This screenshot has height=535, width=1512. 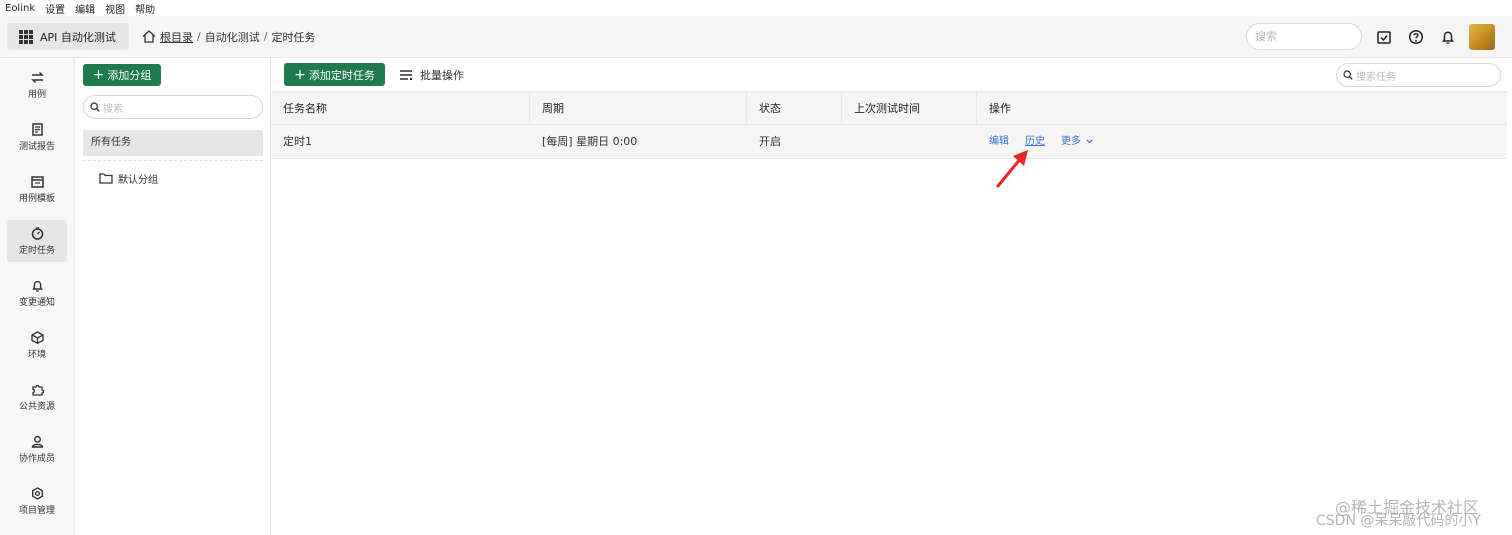 What do you see at coordinates (37, 449) in the screenshot?
I see `sidebar-item-members: 协作成员` at bounding box center [37, 449].